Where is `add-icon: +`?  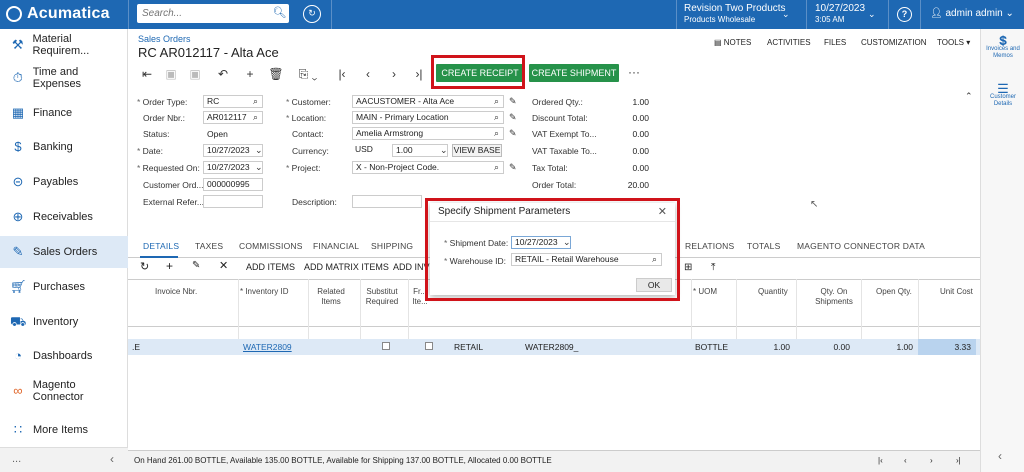
add-icon: + is located at coordinates (250, 76).